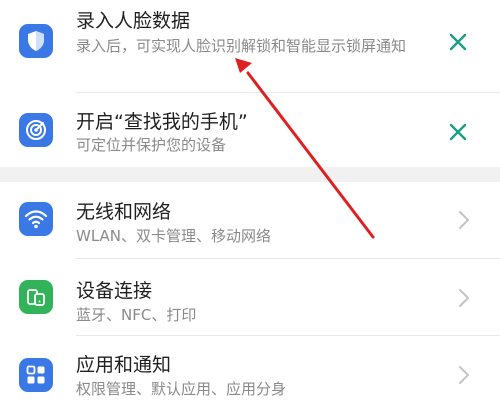 The image size is (500, 401). Describe the element at coordinates (151, 145) in the screenshot. I see `notice-subtitle: 可定位并保护您的设备` at that location.